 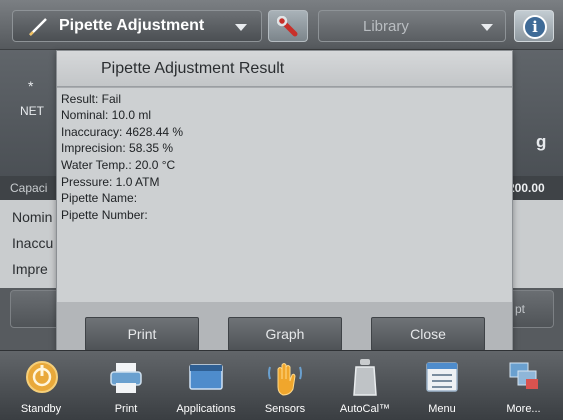 I want to click on print-tool-button: Print, so click(x=126, y=385).